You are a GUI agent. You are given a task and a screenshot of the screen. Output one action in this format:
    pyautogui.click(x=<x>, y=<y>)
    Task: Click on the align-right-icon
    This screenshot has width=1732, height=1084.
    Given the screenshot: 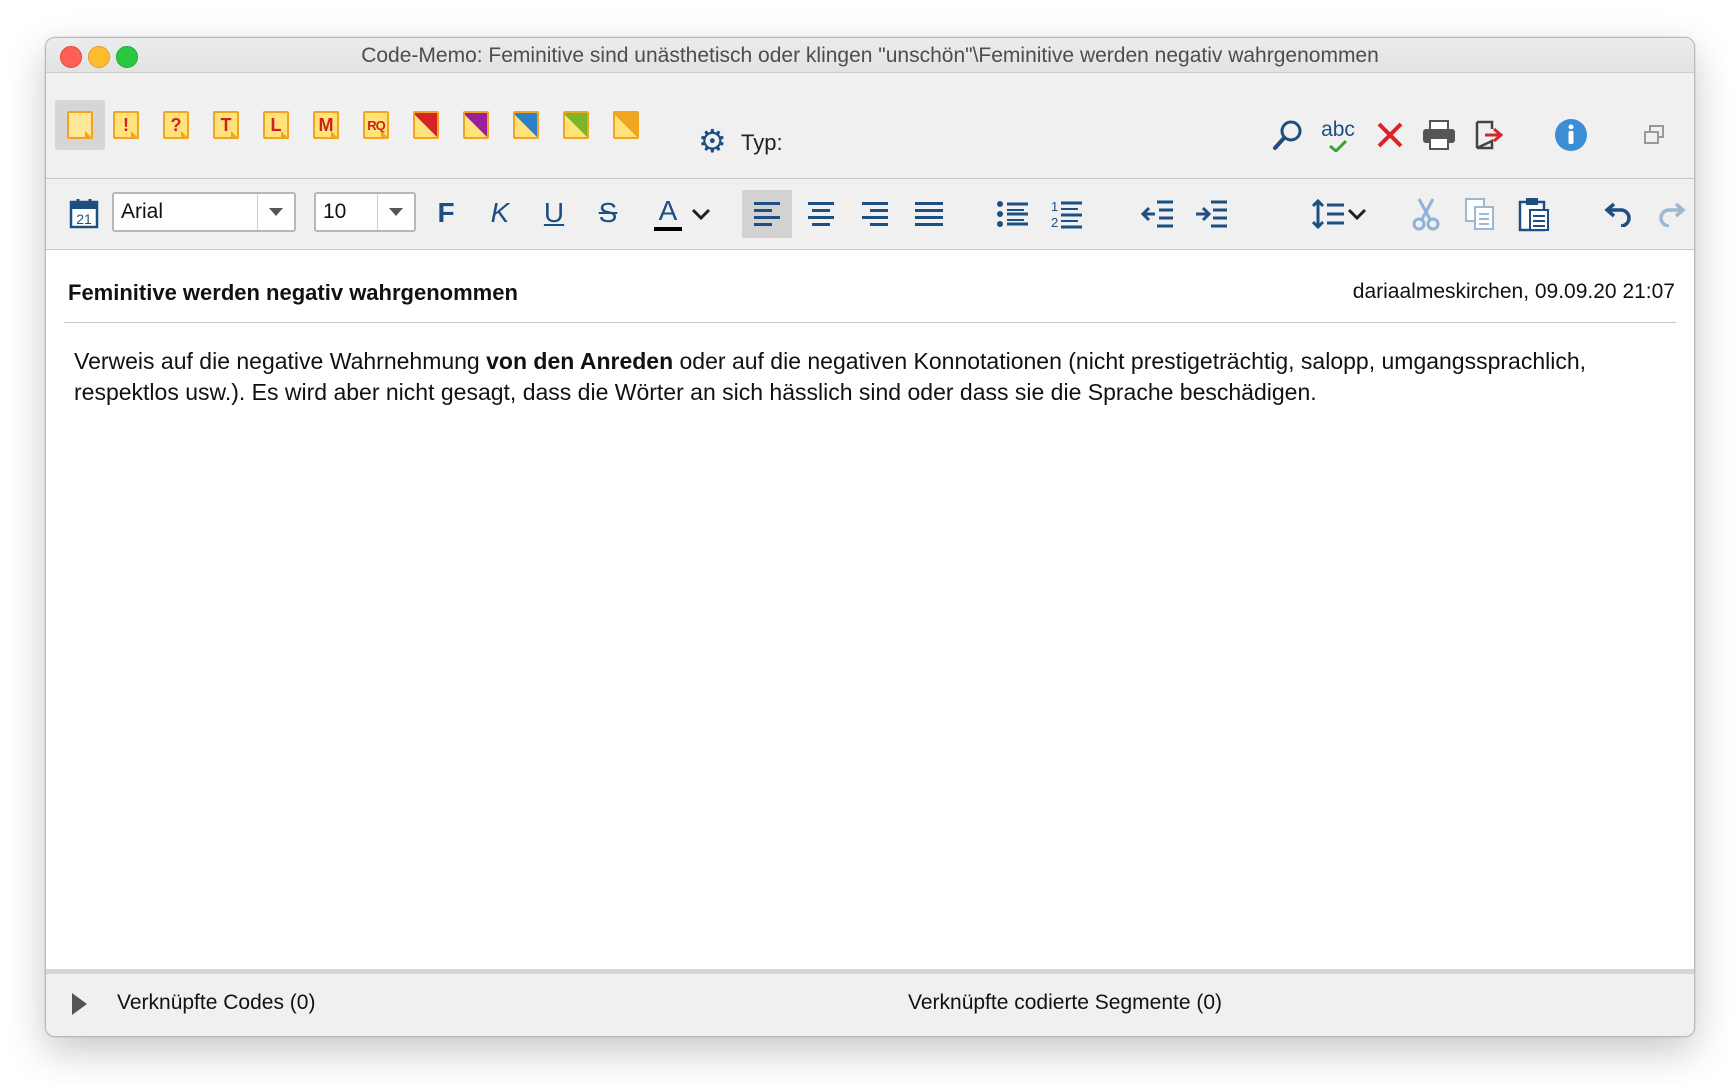 What is the action you would take?
    pyautogui.click(x=875, y=214)
    